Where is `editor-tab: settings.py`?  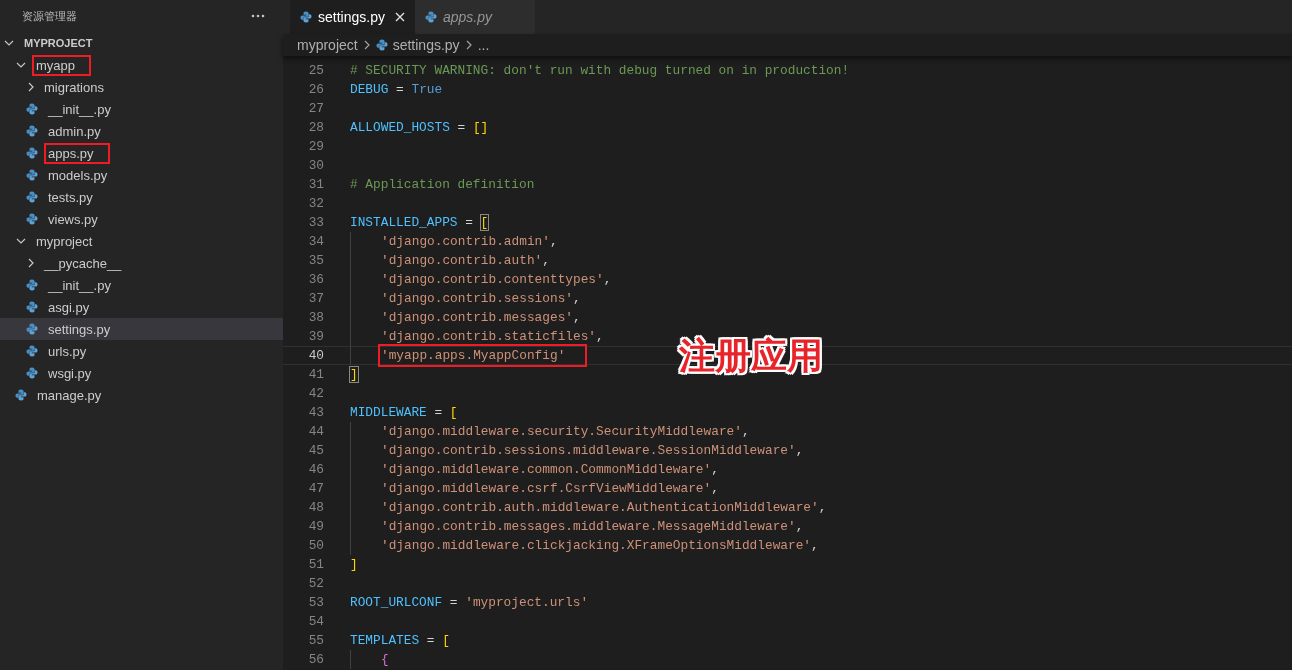 editor-tab: settings.py is located at coordinates (352, 17).